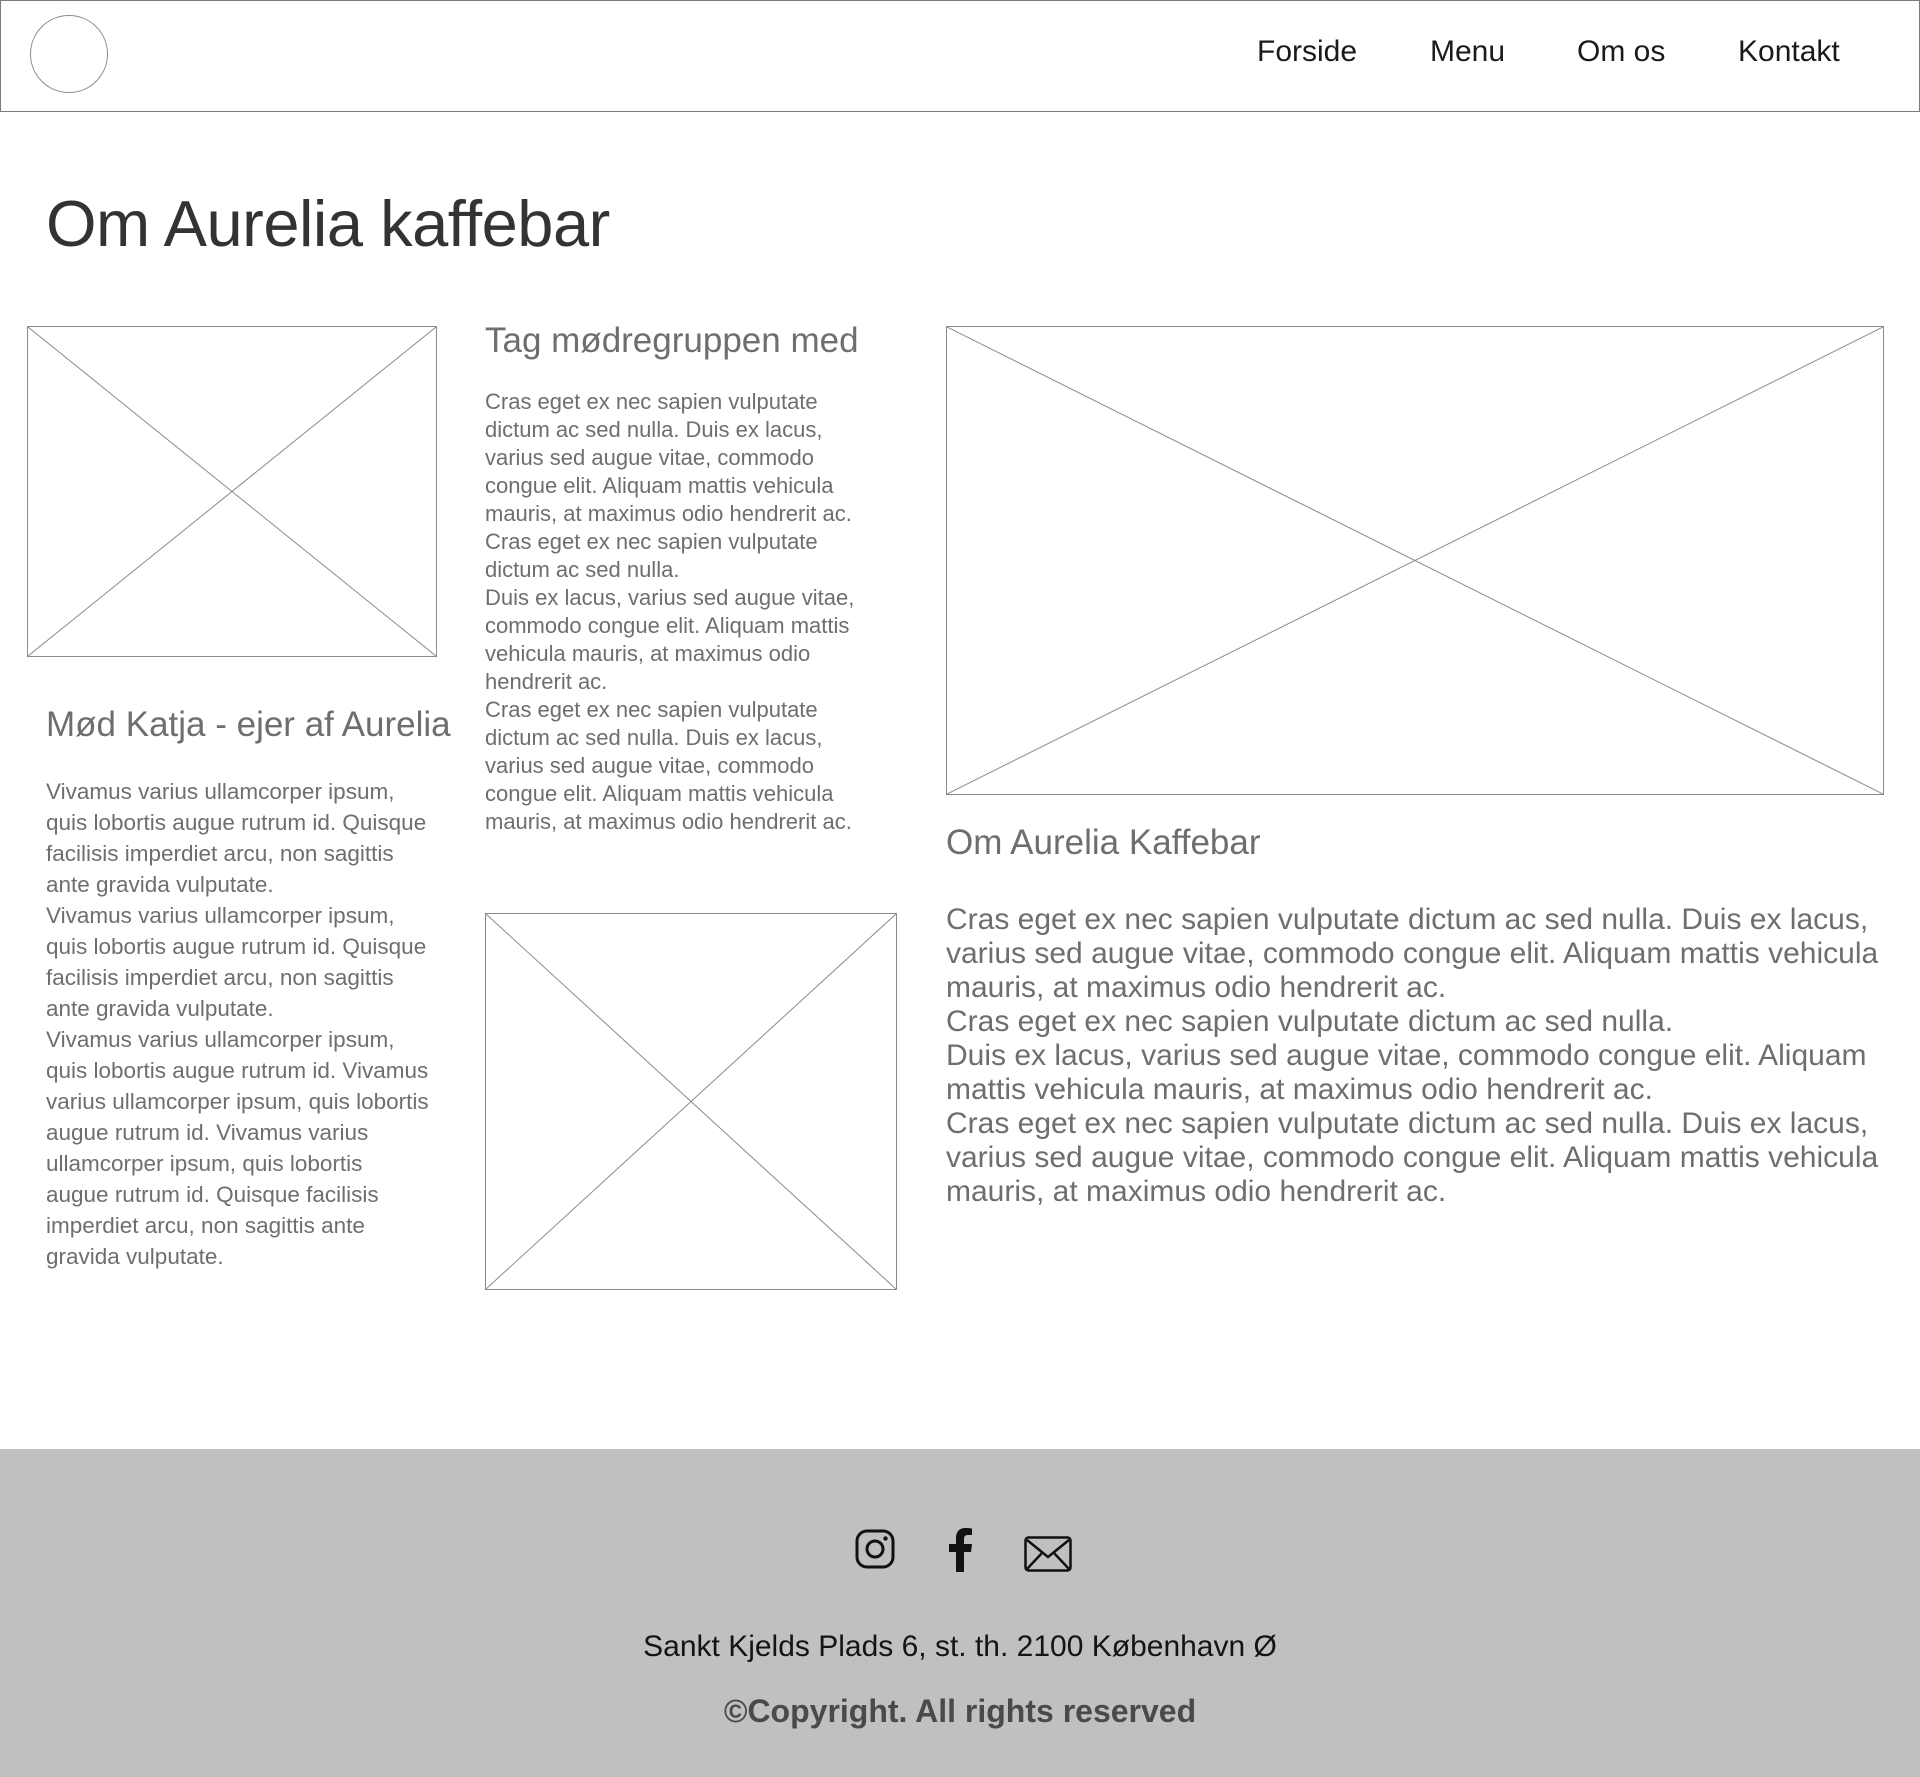  Describe the element at coordinates (205, 1225) in the screenshot. I see `katja-text-line: imperdiet arcu, non sagittis ante` at that location.